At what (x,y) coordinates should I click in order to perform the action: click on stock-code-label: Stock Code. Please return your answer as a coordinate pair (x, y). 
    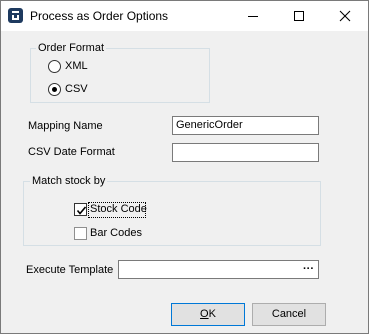
    Looking at the image, I should click on (118, 209).